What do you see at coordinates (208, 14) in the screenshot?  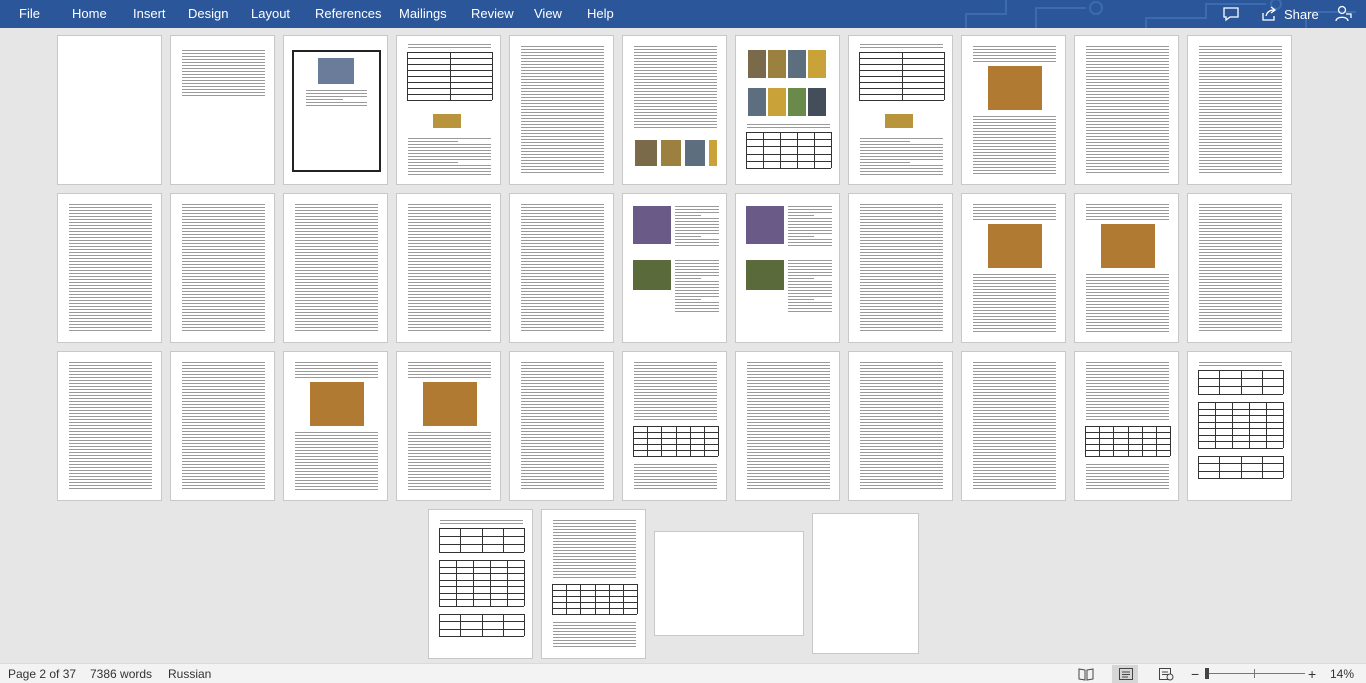 I see `tab-design: Design` at bounding box center [208, 14].